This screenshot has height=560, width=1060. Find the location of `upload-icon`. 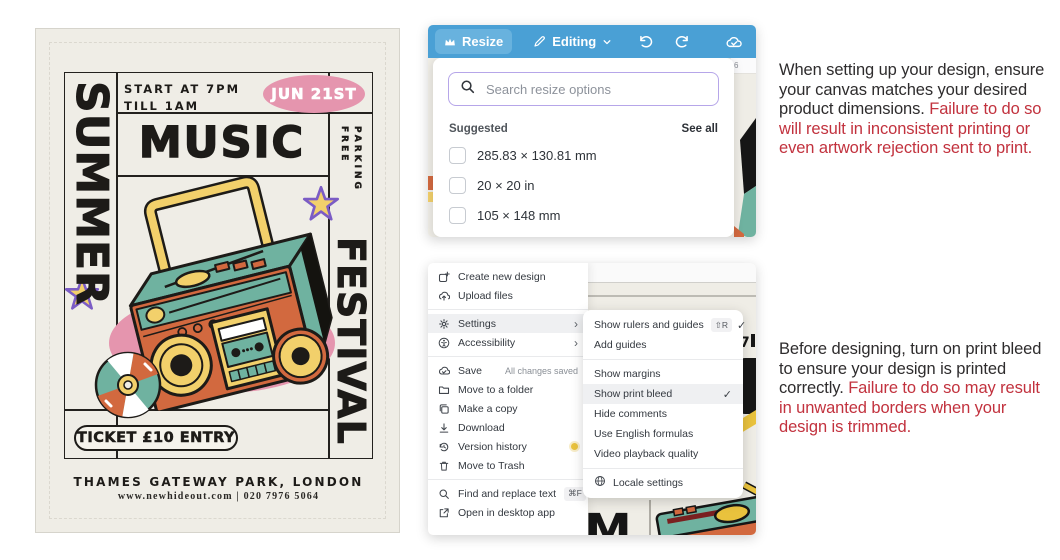

upload-icon is located at coordinates (444, 296).